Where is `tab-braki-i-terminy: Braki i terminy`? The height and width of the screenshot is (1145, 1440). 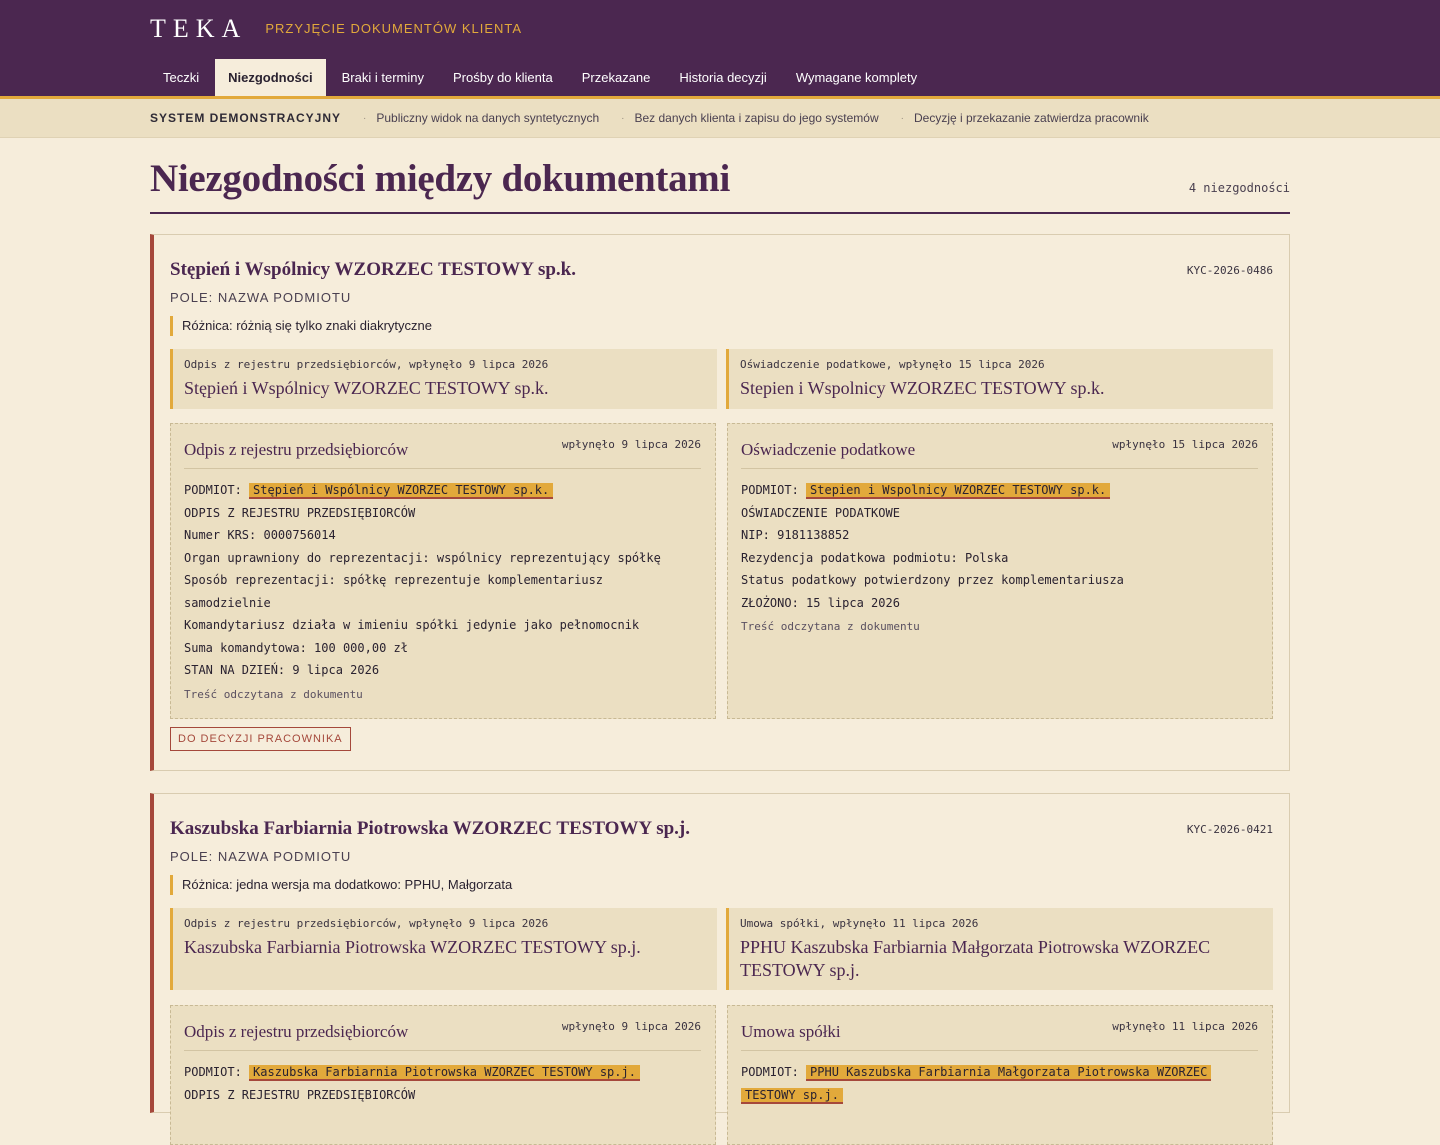 tab-braki-i-terminy: Braki i terminy is located at coordinates (383, 77).